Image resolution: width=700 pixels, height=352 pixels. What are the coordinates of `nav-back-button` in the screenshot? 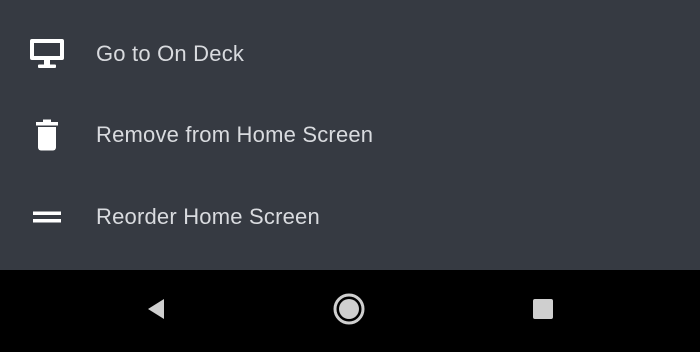 It's located at (156, 311).